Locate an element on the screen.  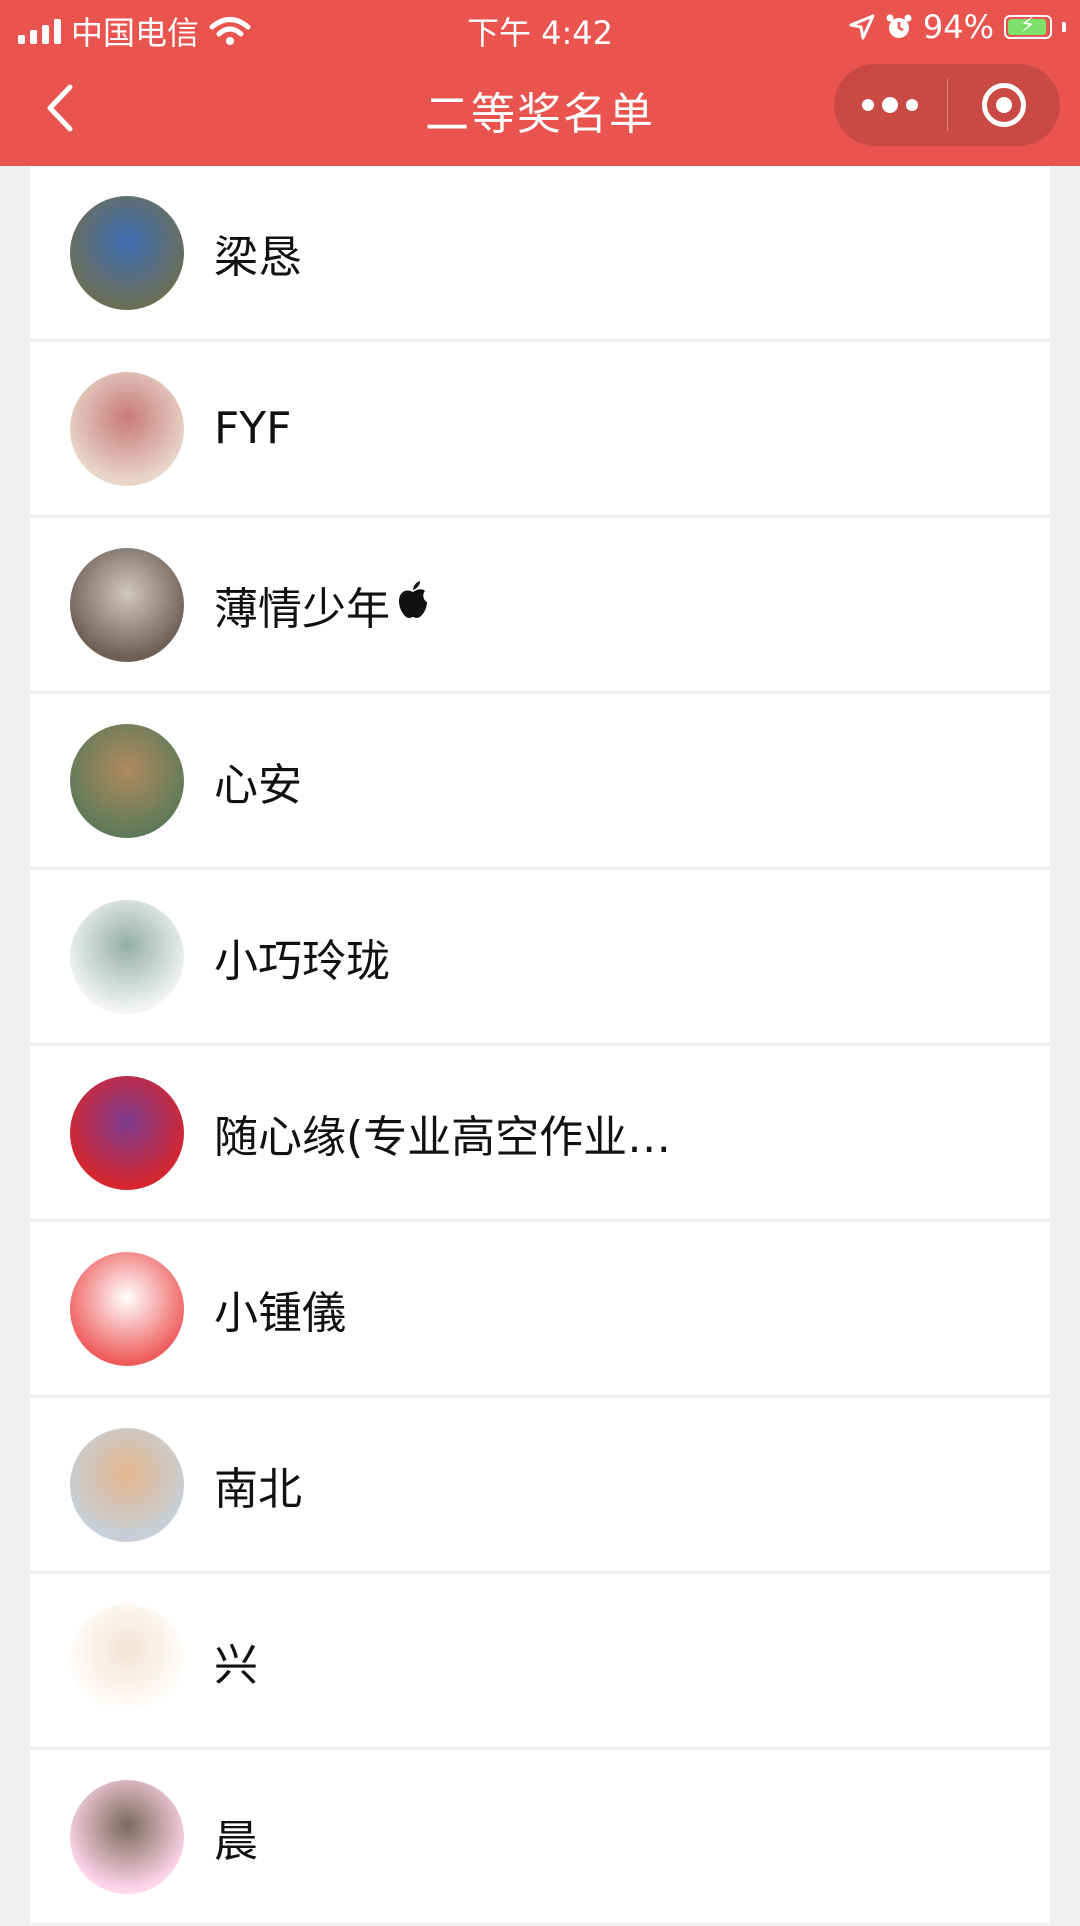
winner-row: 兴 is located at coordinates (540, 1662).